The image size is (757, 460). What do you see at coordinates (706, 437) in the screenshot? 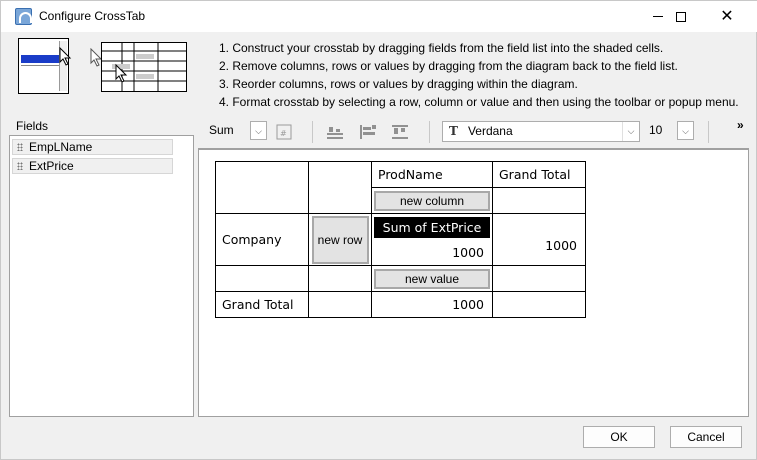
I see `cancel-button: Cancel` at bounding box center [706, 437].